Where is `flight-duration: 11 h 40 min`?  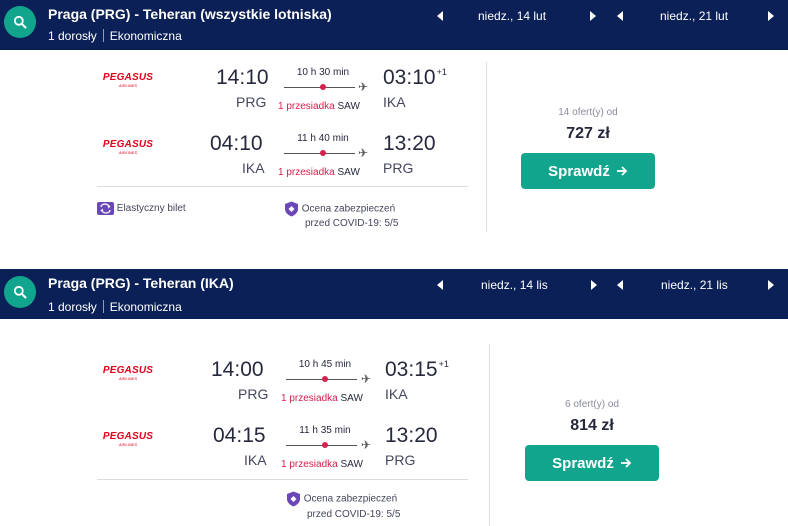 flight-duration: 11 h 40 min is located at coordinates (323, 138).